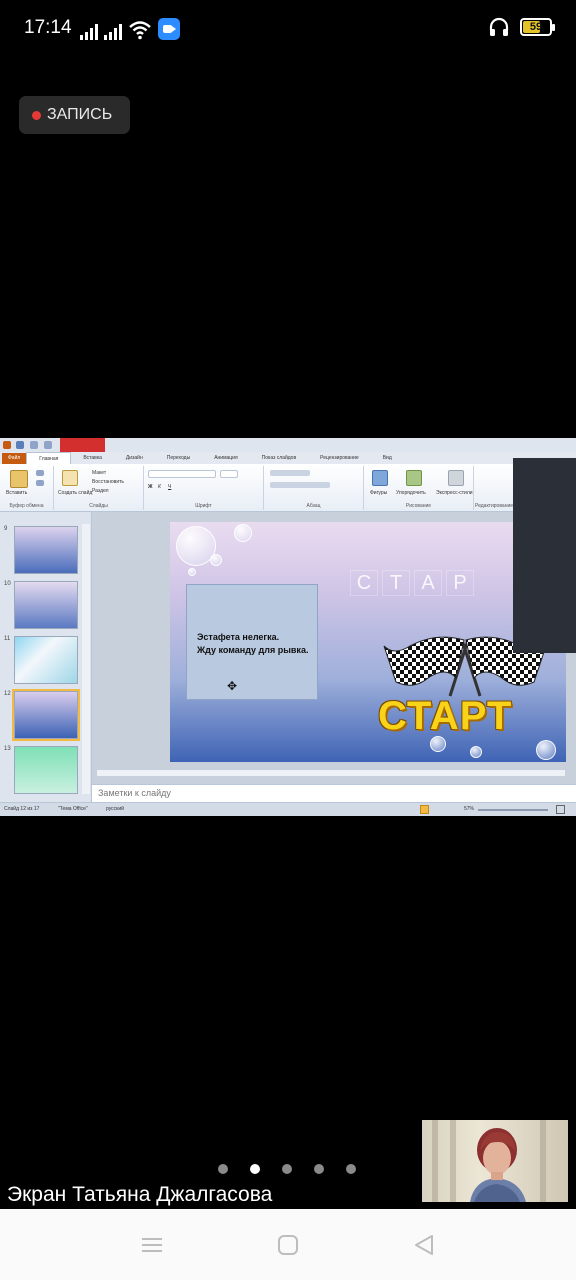  Describe the element at coordinates (22, 809) in the screenshot. I see `slide-counter: Слайд 12 из 17` at that location.